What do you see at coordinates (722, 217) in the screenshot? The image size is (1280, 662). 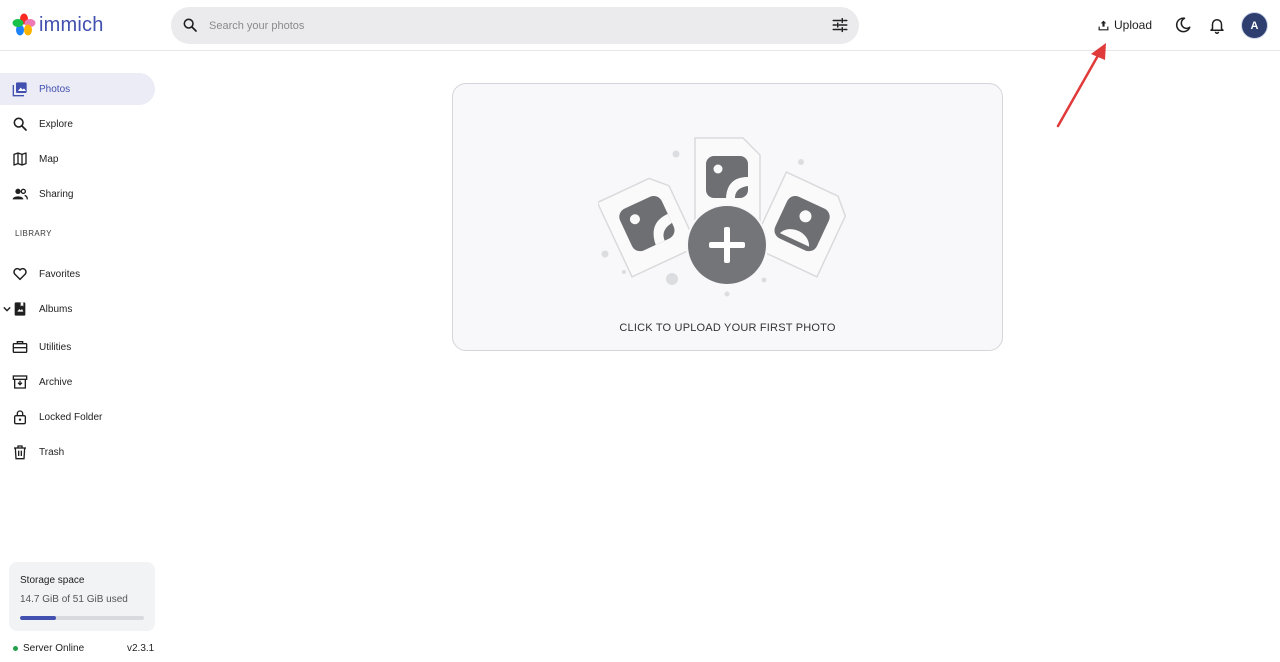 I see `upload-photos-illustration-icon` at bounding box center [722, 217].